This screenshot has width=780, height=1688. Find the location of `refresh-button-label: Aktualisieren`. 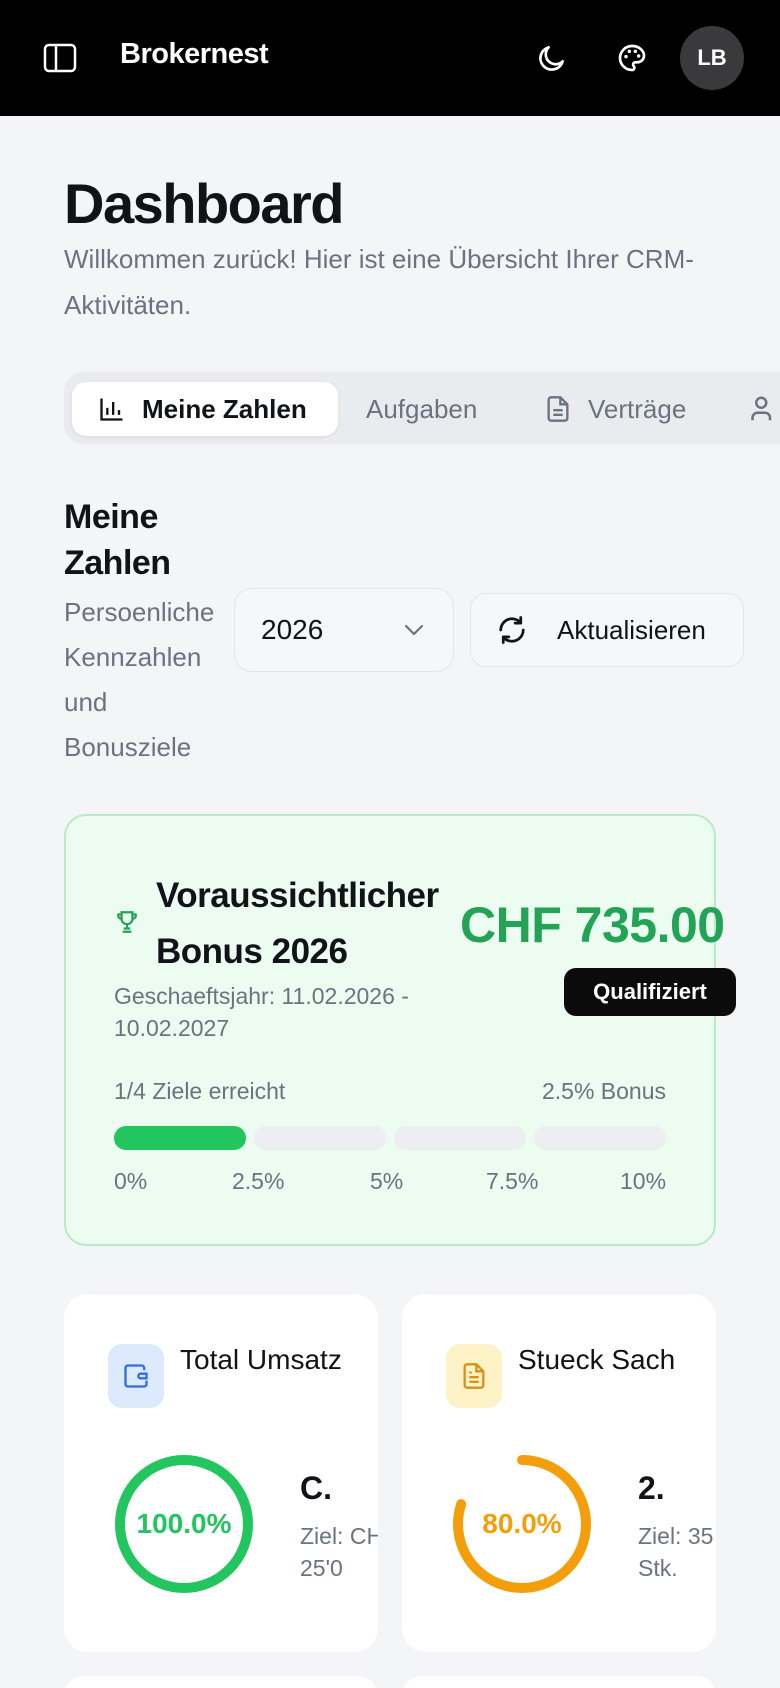

refresh-button-label: Aktualisieren is located at coordinates (631, 629).